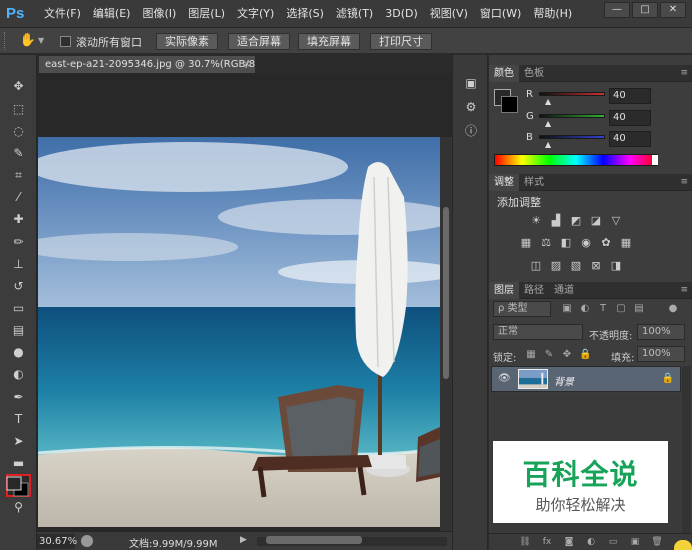  What do you see at coordinates (546, 243) in the screenshot?
I see `color-balance-icon: ⚖` at bounding box center [546, 243].